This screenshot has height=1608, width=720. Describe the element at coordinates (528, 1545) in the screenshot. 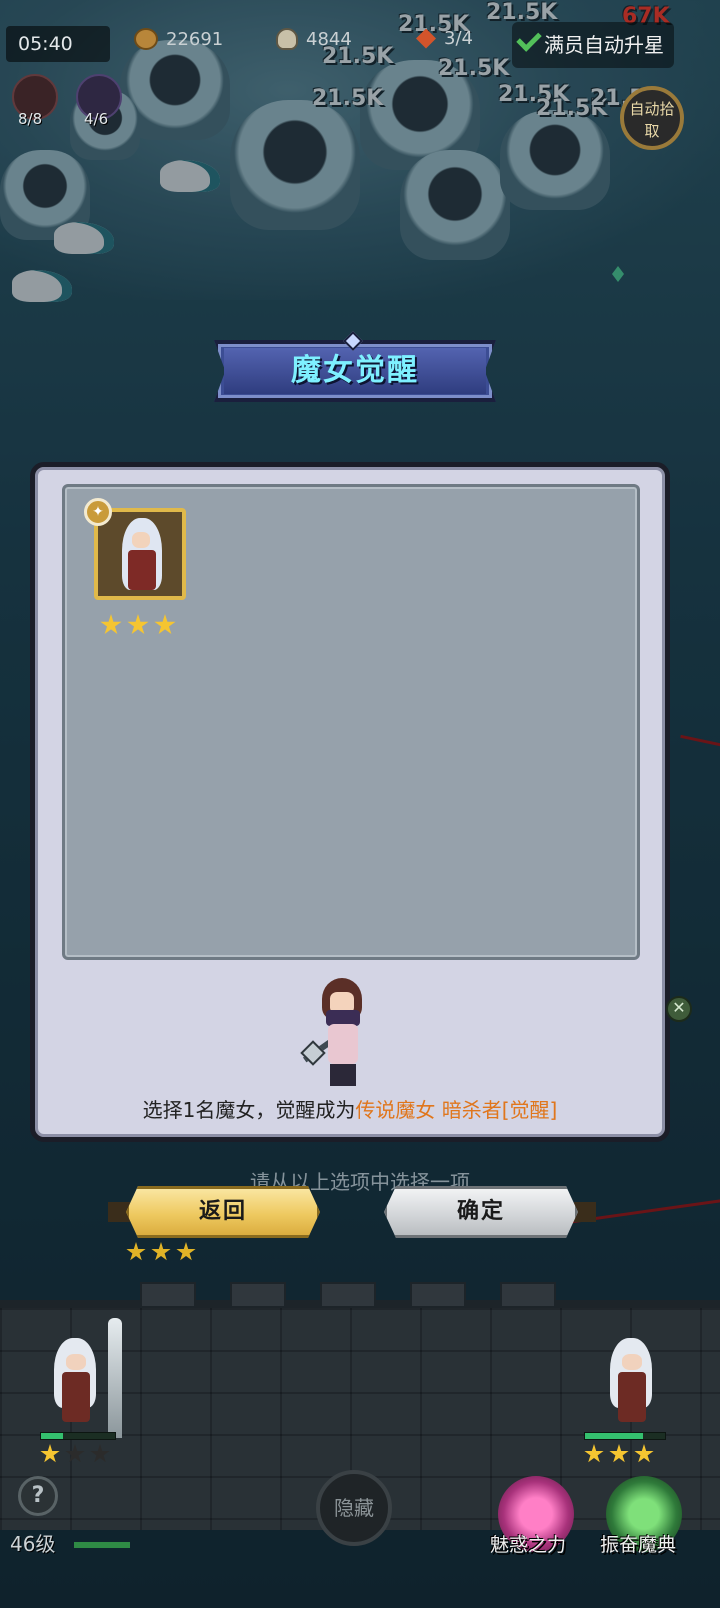

I see `charm-power-label: 魅惑之力` at that location.